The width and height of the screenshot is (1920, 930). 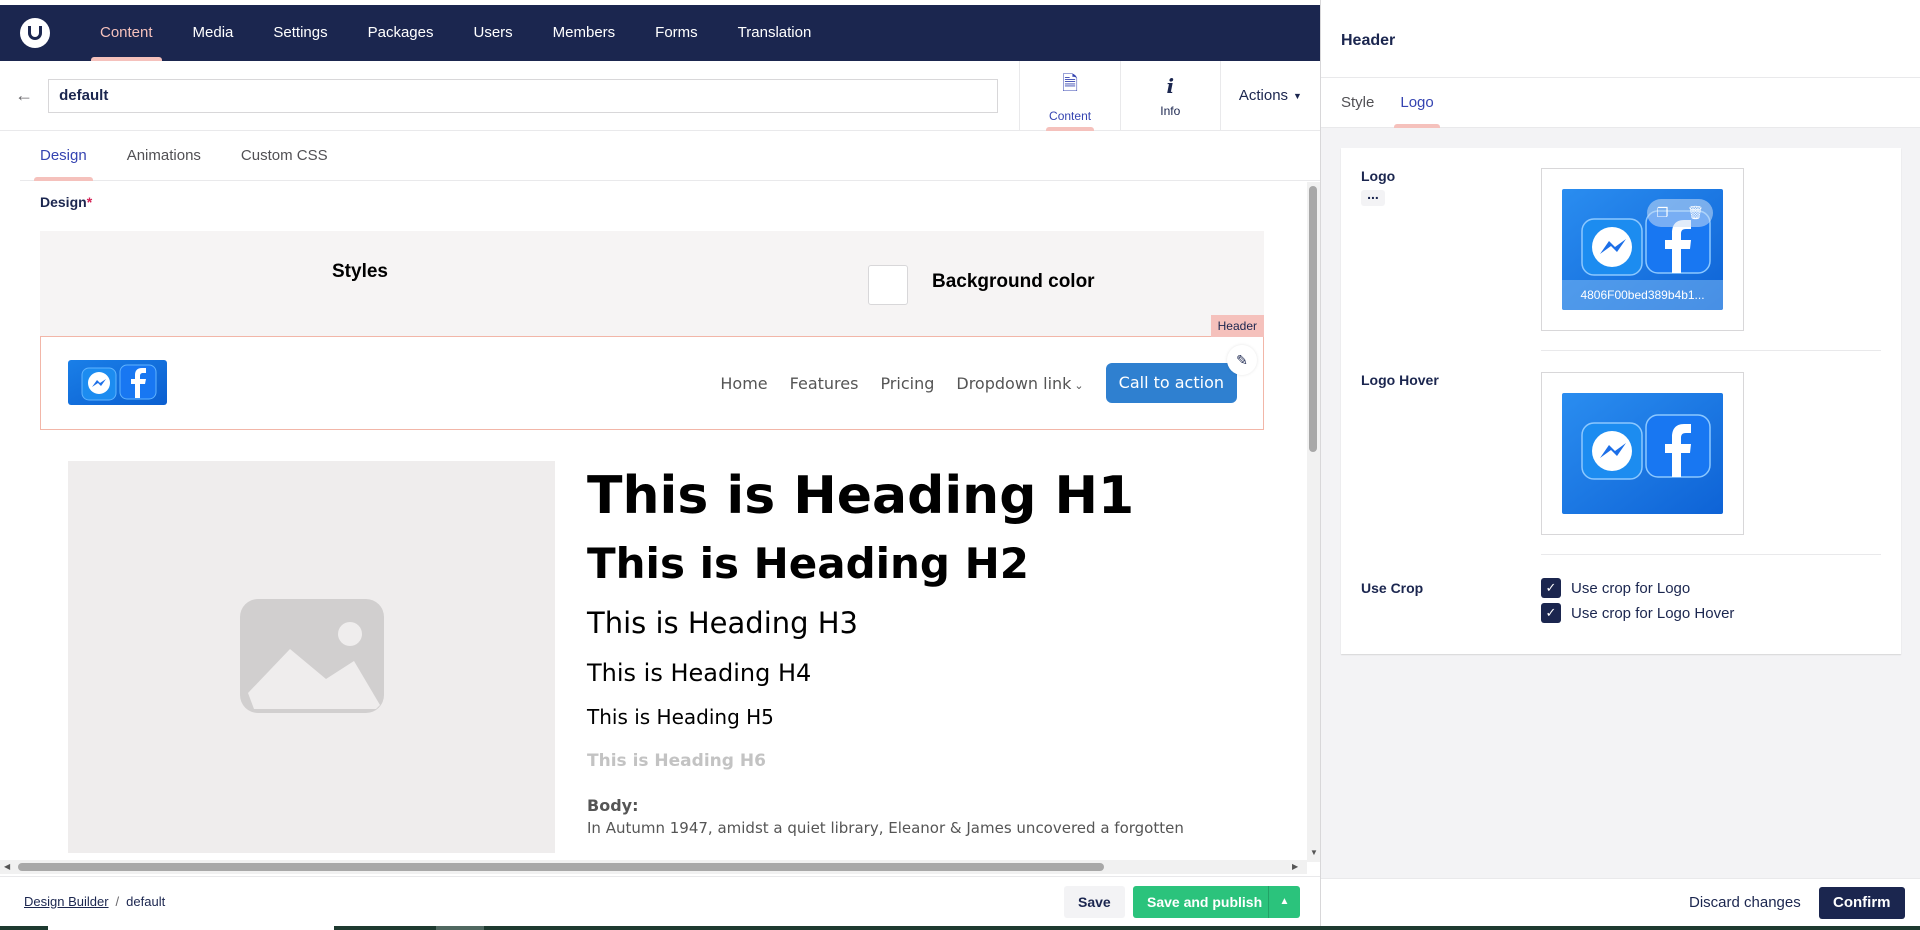 What do you see at coordinates (492, 33) in the screenshot?
I see `nav-item-users: Users` at bounding box center [492, 33].